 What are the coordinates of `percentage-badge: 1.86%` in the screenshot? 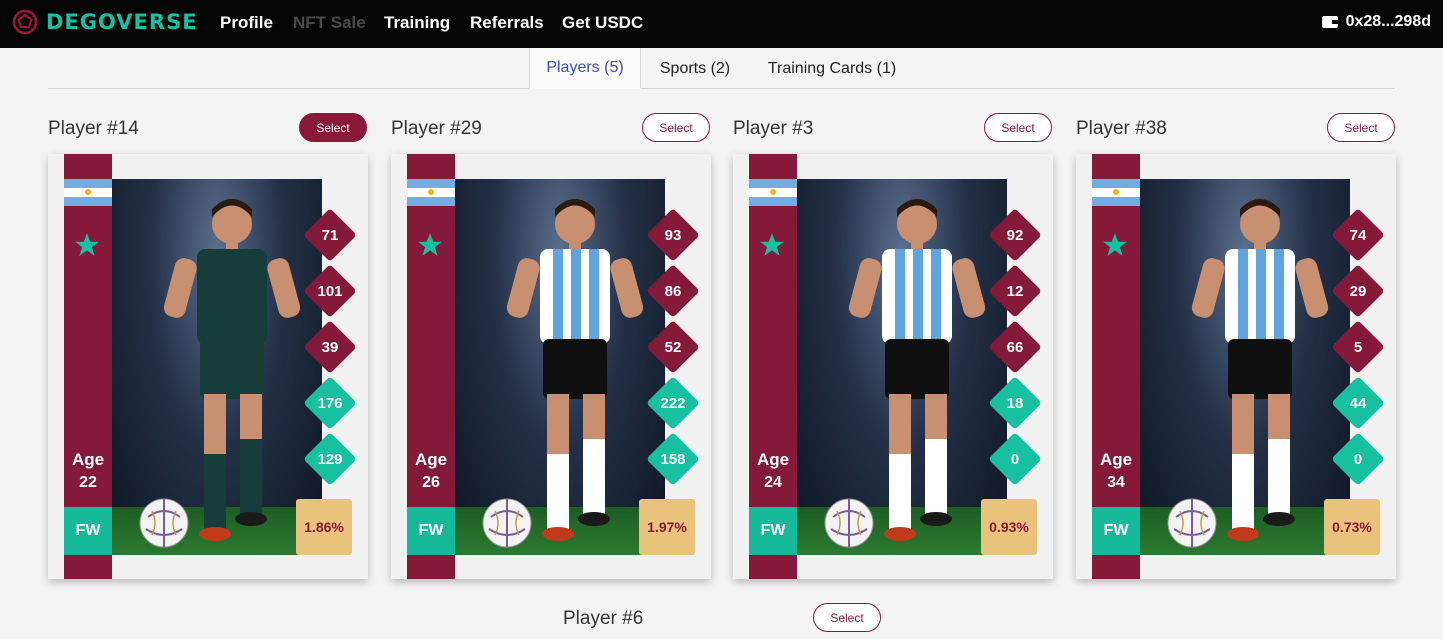 It's located at (324, 527).